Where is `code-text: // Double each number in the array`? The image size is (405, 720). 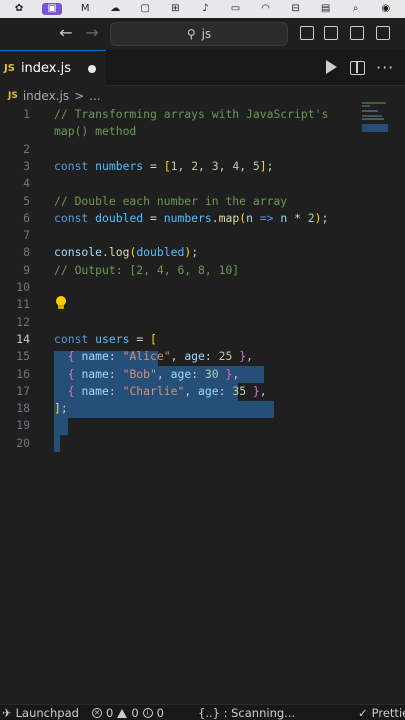 code-text: // Double each number in the array is located at coordinates (171, 200).